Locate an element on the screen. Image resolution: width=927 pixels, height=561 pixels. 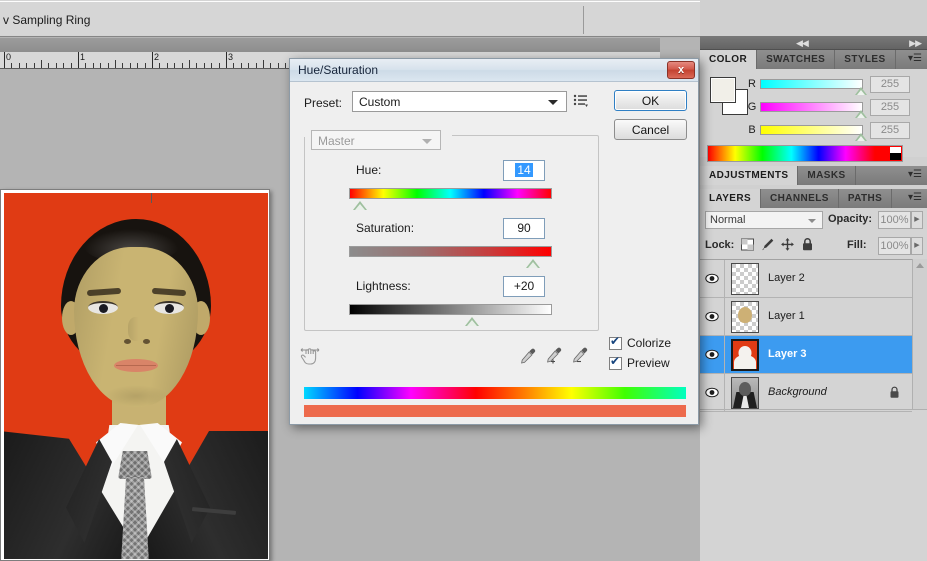
eye-icon is located at coordinates (712, 316).